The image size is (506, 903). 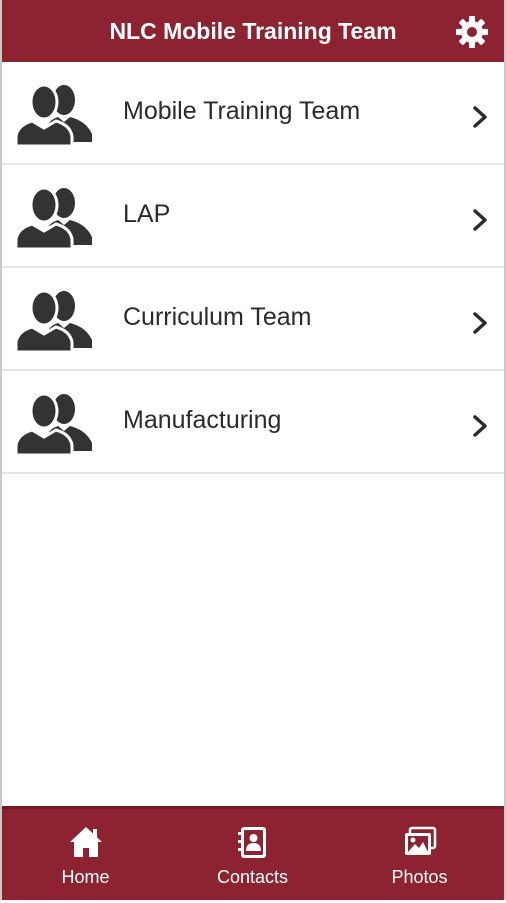 What do you see at coordinates (242, 111) in the screenshot?
I see `list-item-label: Mobile Training Team` at bounding box center [242, 111].